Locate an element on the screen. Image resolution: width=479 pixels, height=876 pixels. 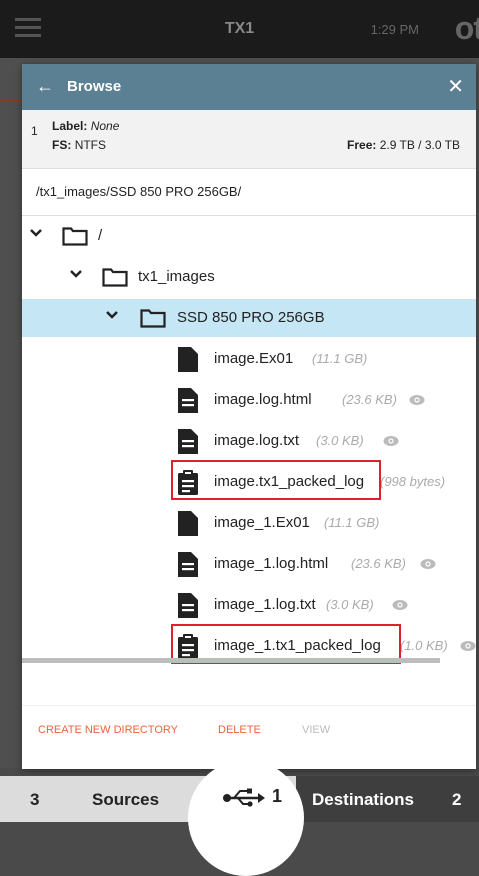
file-row: image.Ex01 (11.1 GB) is located at coordinates (249, 359).